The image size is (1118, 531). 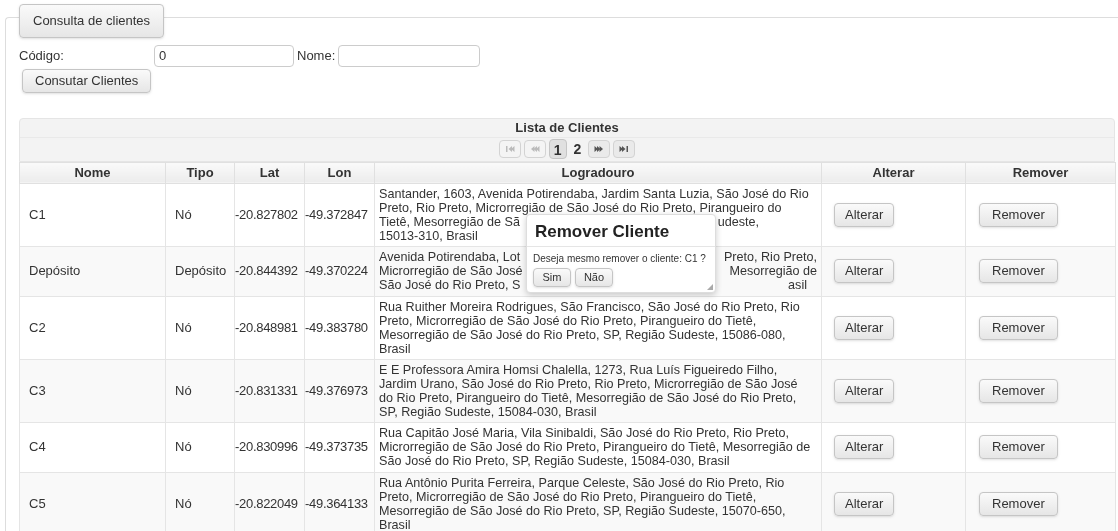 I want to click on address-line: Mesorregião de São José do Rio Preto, SP, Região Sudeste, 15070-650,, so click(x=582, y=510).